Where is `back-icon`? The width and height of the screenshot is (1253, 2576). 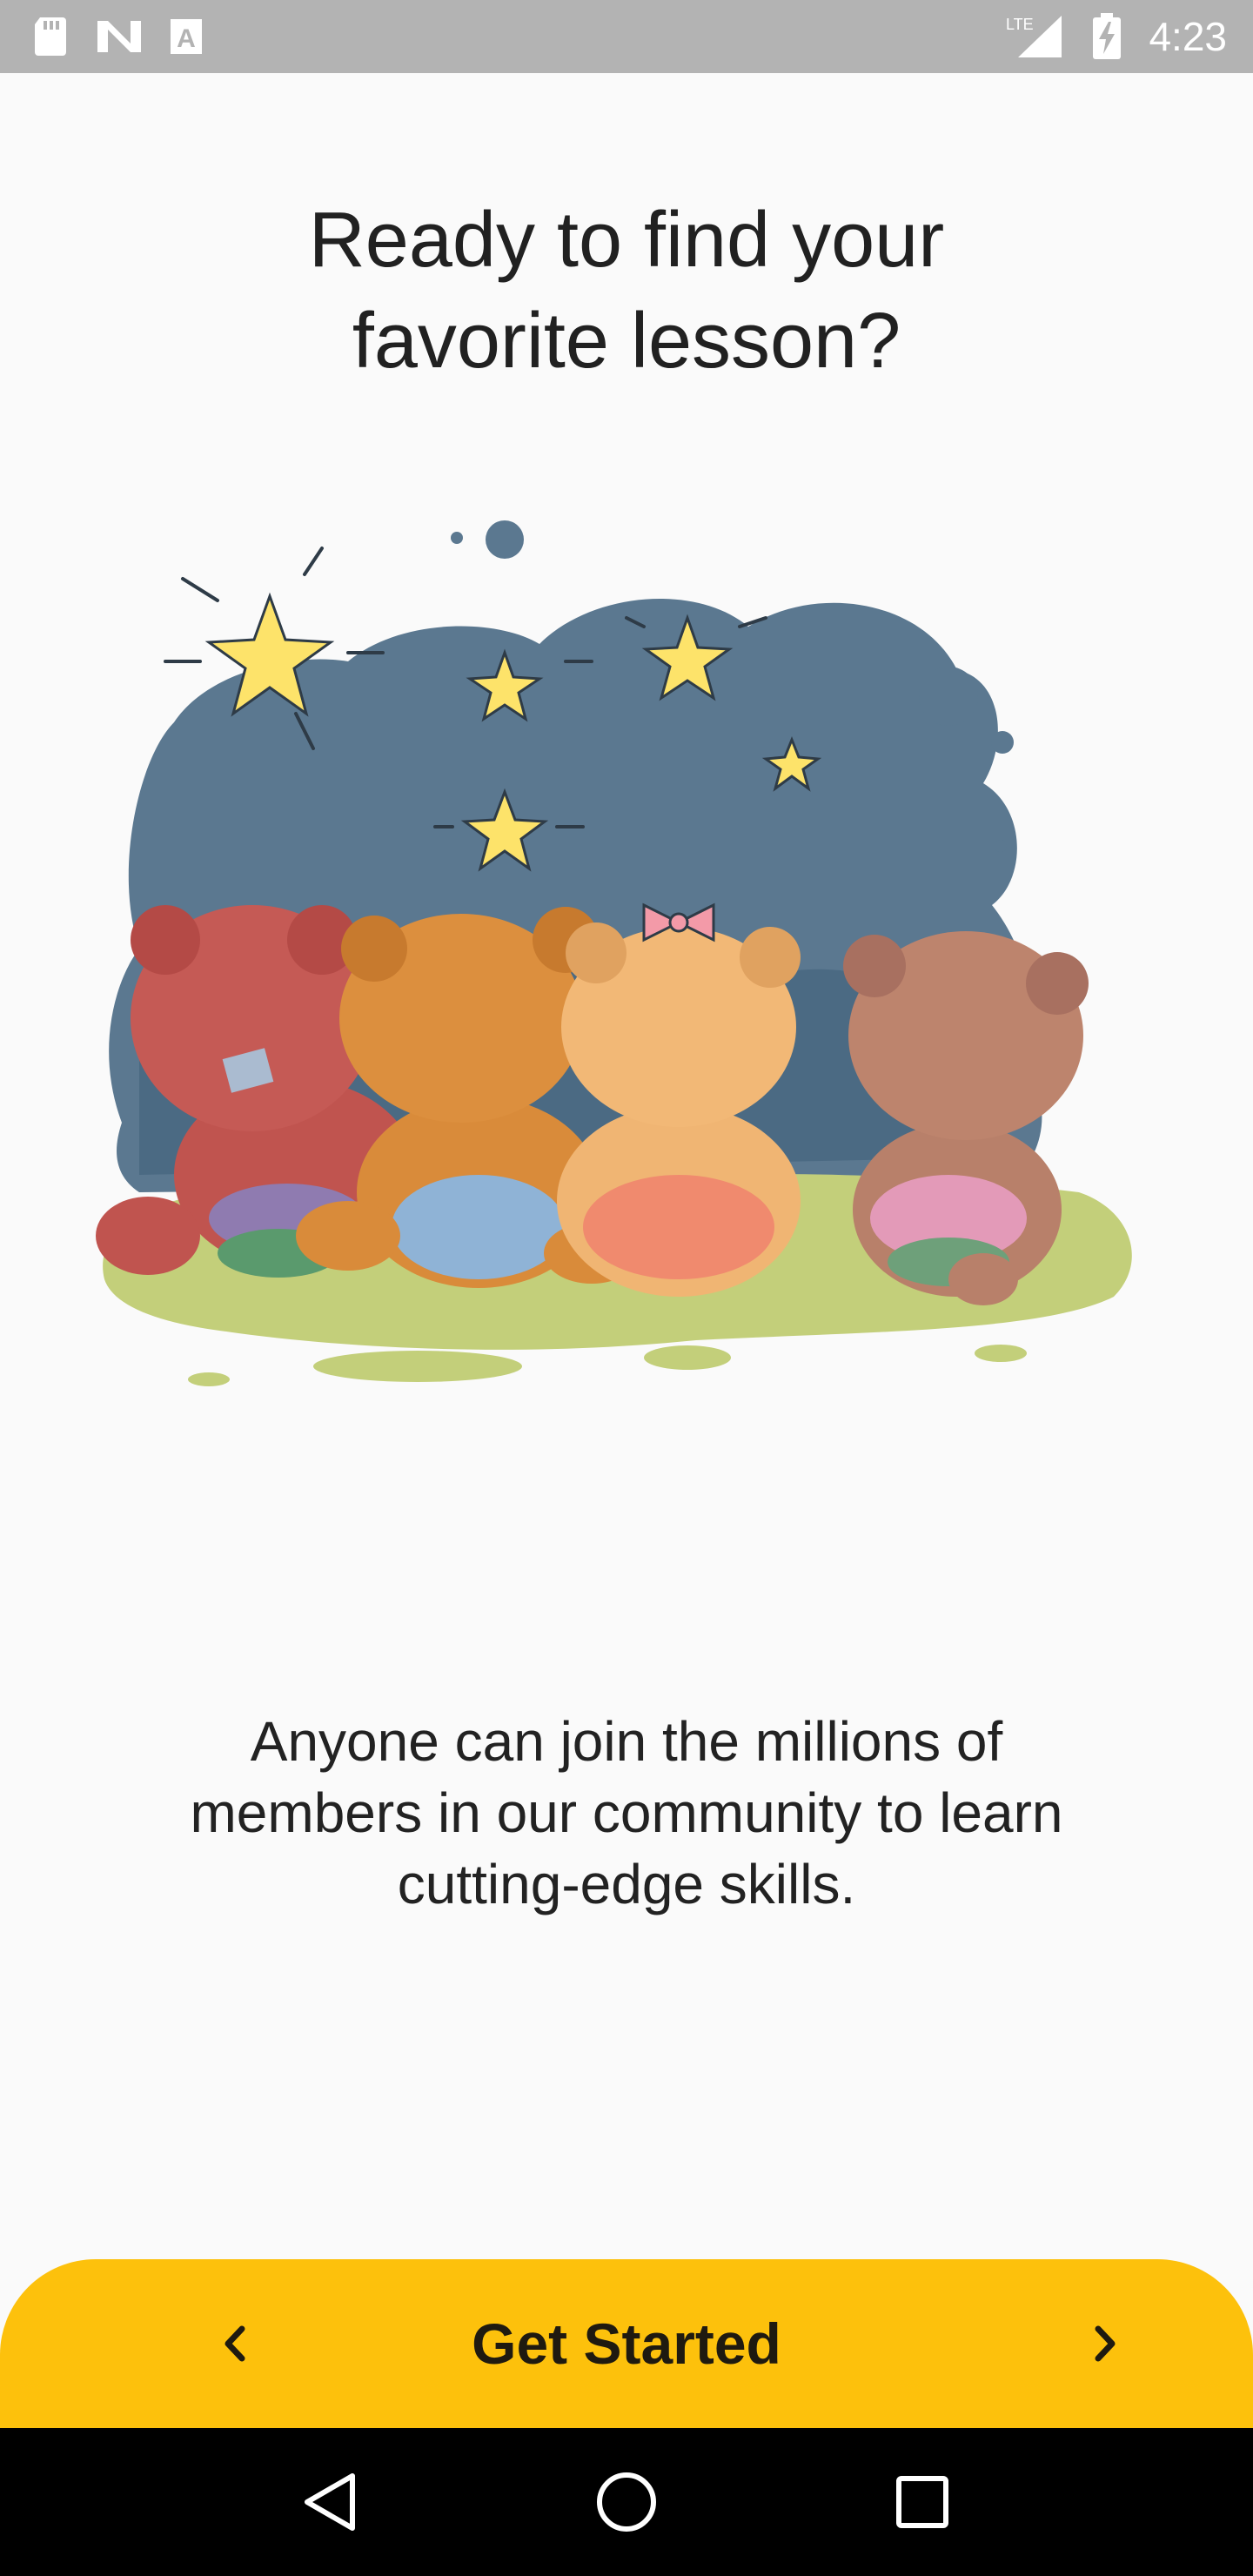
back-icon is located at coordinates (330, 2502).